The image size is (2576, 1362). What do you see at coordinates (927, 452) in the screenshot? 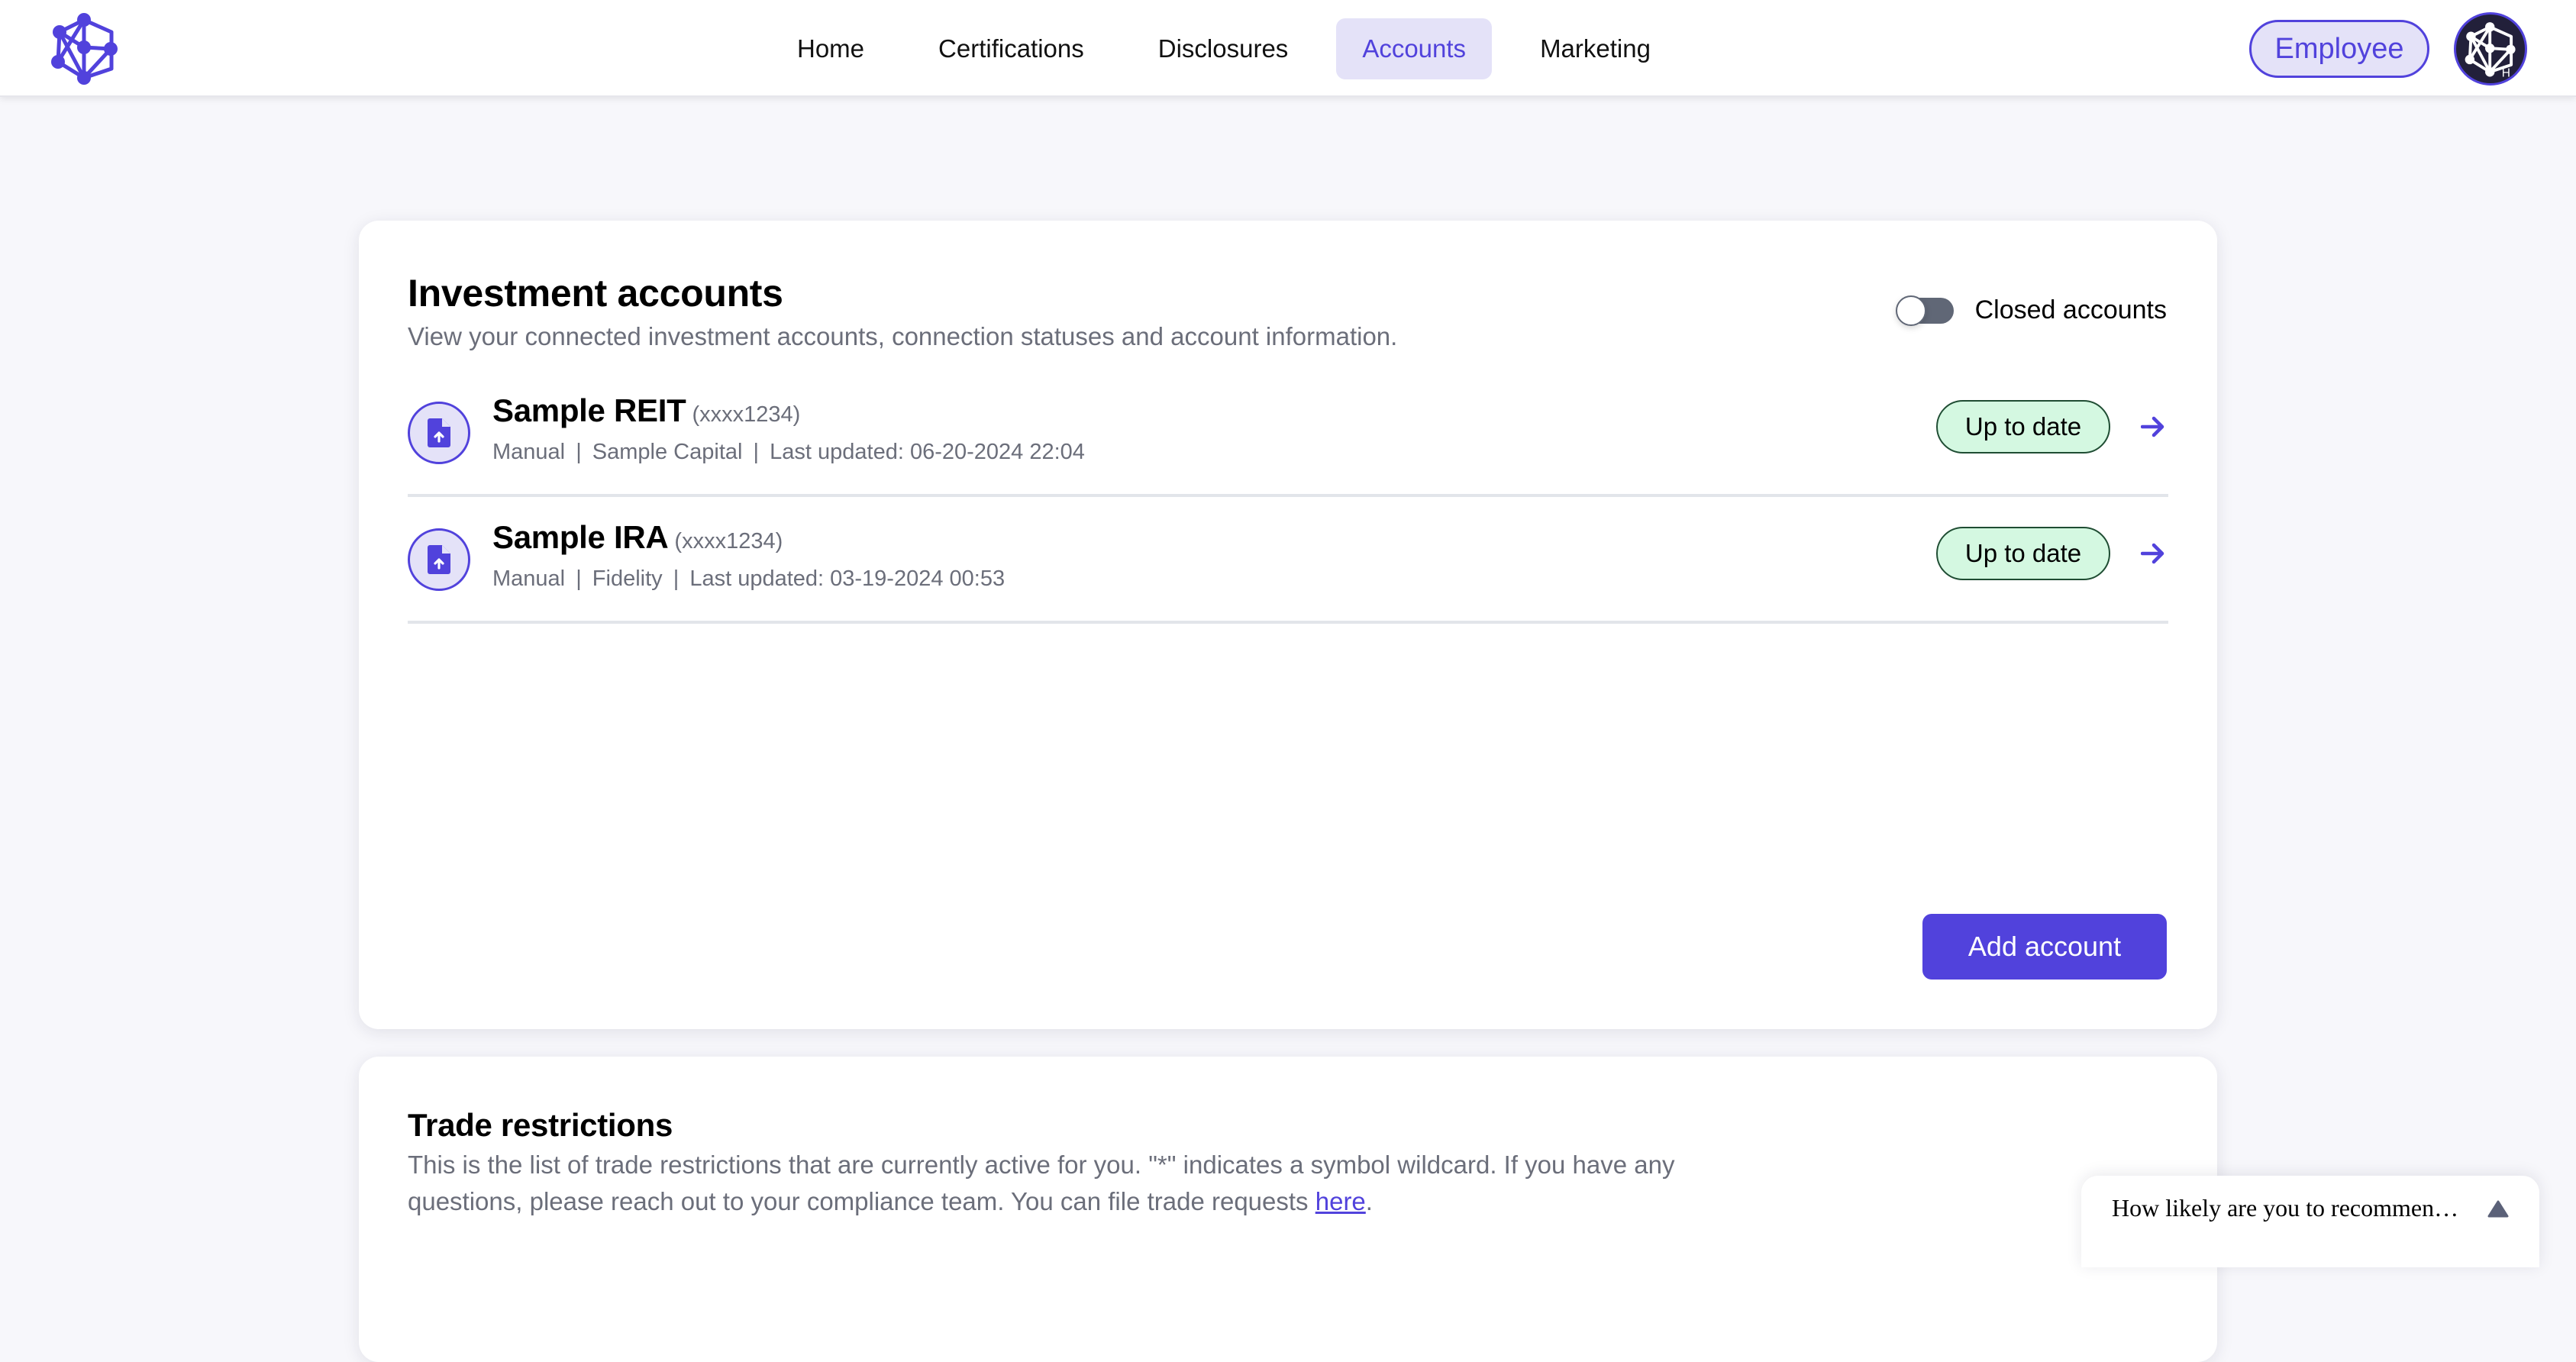
I see `account-last-updated: Last updated: 06-20-2024 22:04` at bounding box center [927, 452].